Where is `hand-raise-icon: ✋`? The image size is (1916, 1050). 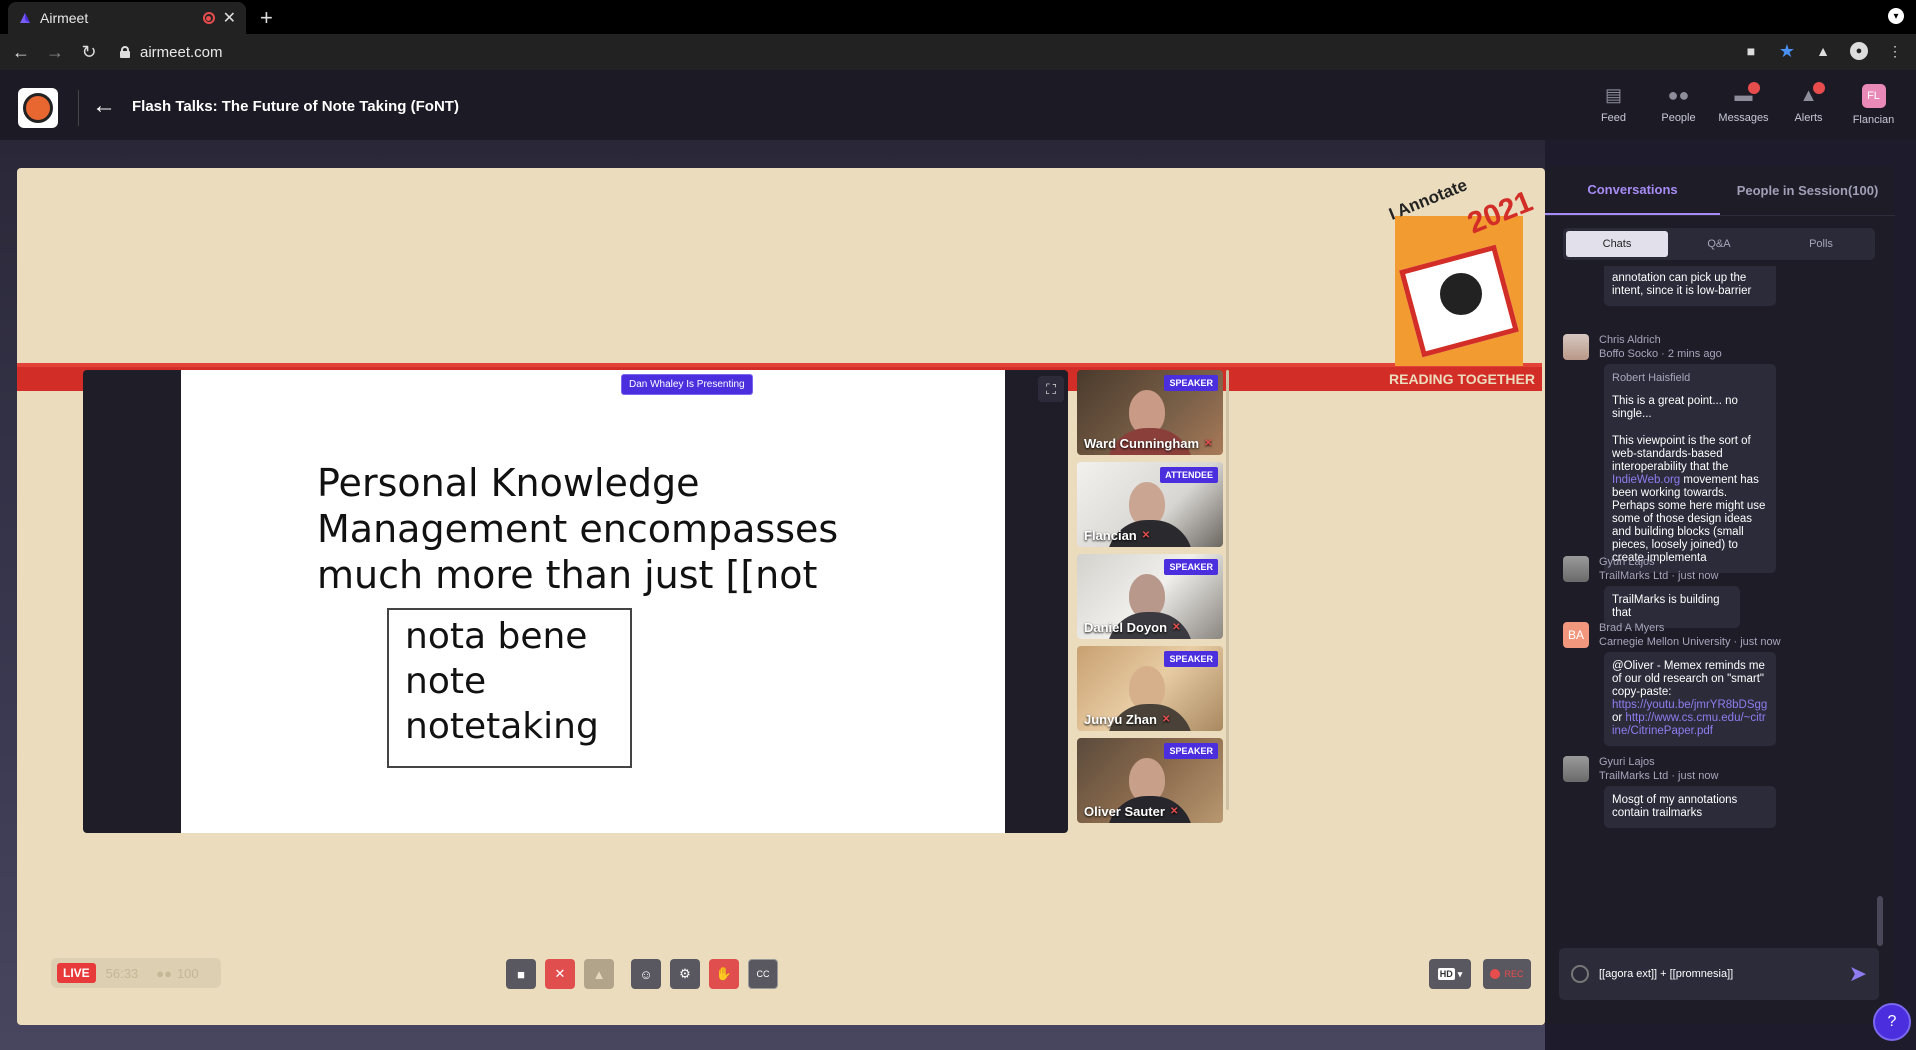 hand-raise-icon: ✋ is located at coordinates (724, 974).